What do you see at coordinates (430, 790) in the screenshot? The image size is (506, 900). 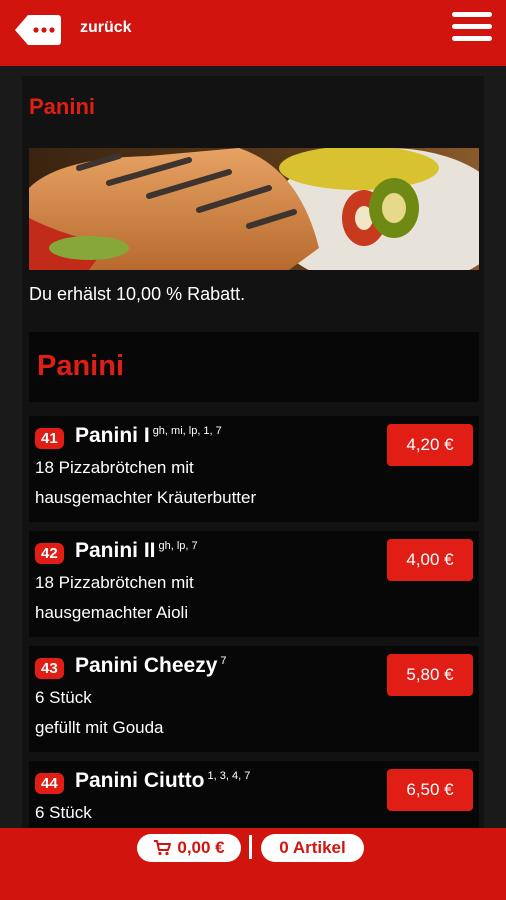 I see `price-button: 6,50 €` at bounding box center [430, 790].